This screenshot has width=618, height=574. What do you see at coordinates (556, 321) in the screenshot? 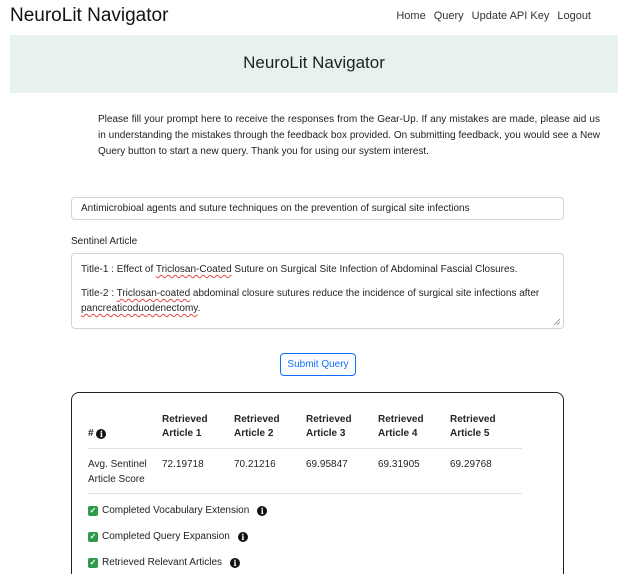
I see `resize-handle-icon` at bounding box center [556, 321].